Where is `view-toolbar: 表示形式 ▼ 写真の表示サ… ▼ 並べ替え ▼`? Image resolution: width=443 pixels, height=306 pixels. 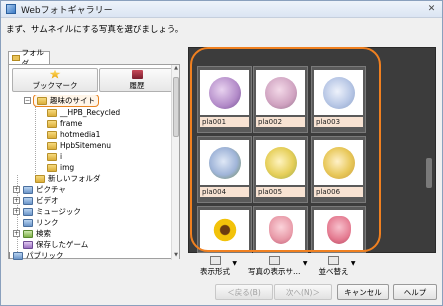 view-toolbar: 表示形式 ▼ 写真の表示サ… ▼ 並べ替え ▼ is located at coordinates (312, 266).